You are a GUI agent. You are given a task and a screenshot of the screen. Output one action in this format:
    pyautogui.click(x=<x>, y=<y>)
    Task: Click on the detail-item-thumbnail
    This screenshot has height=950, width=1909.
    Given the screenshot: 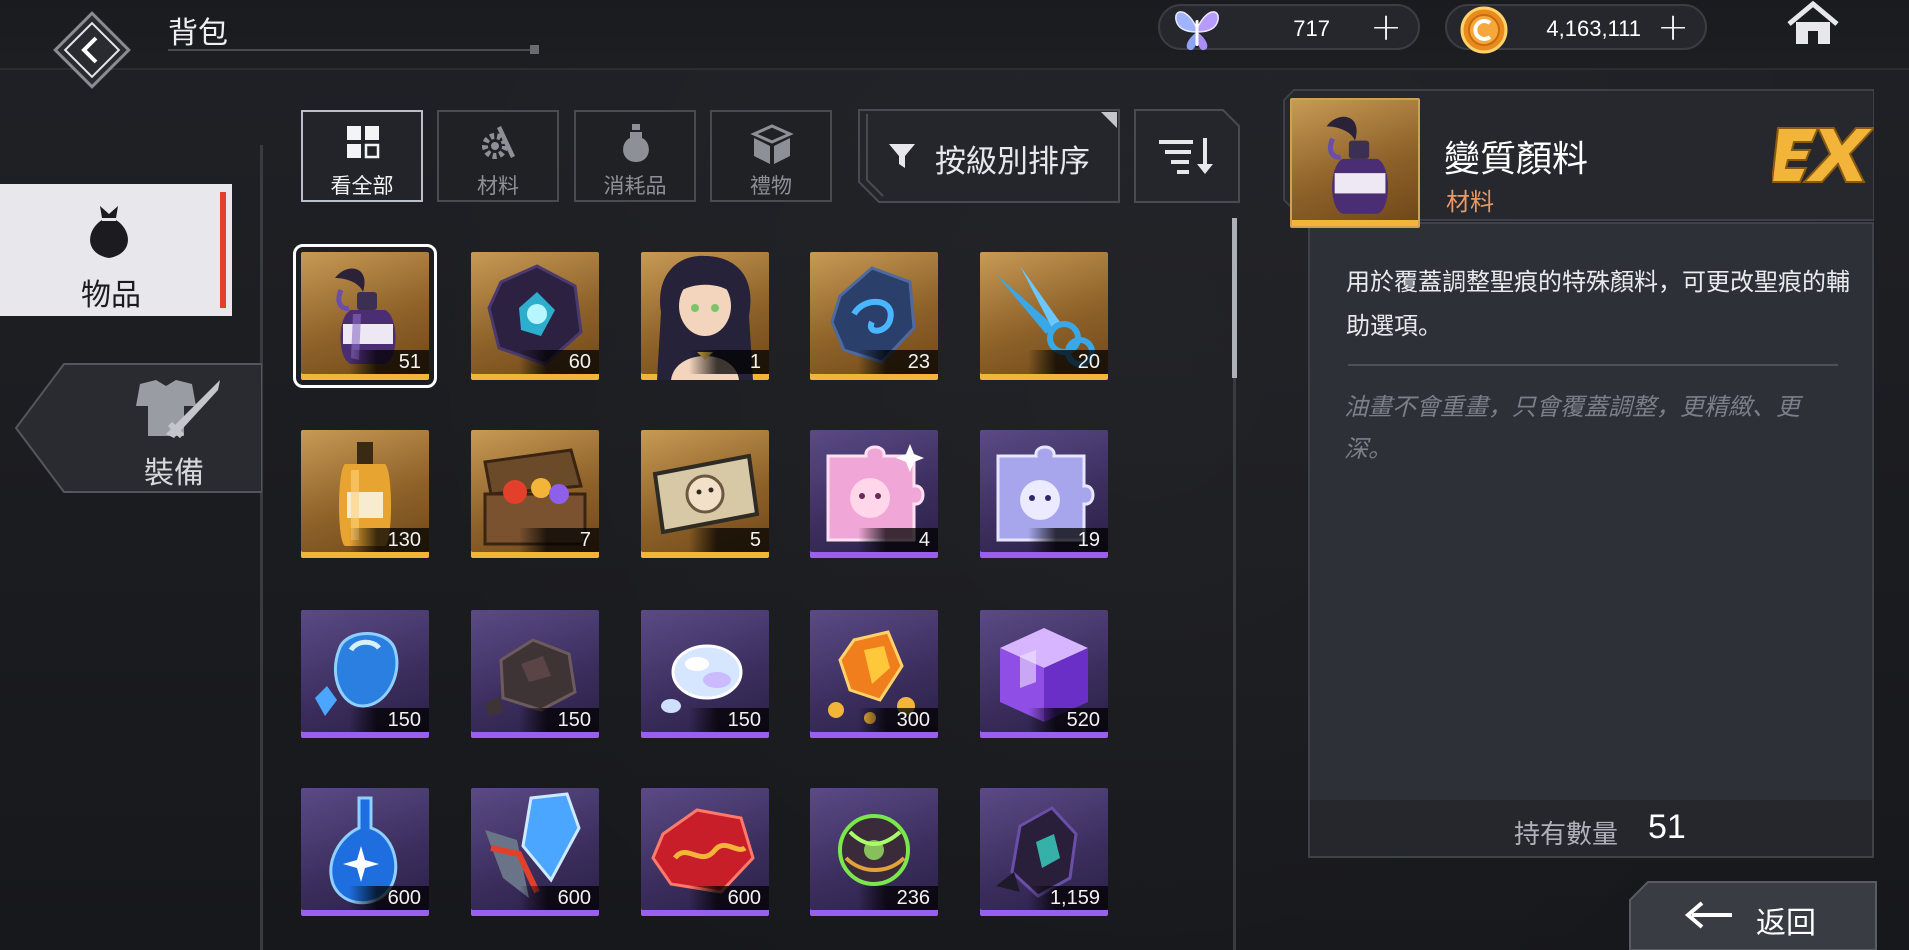 What is the action you would take?
    pyautogui.click(x=1355, y=163)
    